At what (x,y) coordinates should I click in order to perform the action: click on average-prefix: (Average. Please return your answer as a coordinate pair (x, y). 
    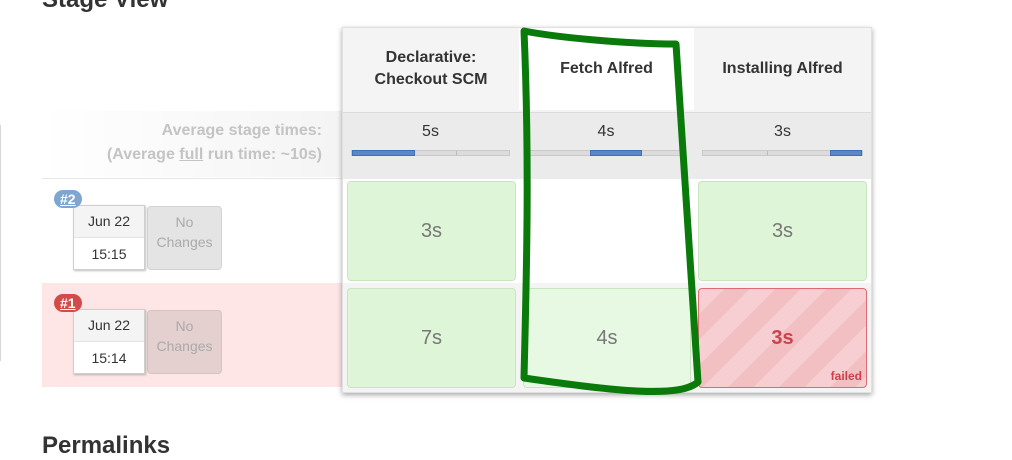
    Looking at the image, I should click on (143, 154).